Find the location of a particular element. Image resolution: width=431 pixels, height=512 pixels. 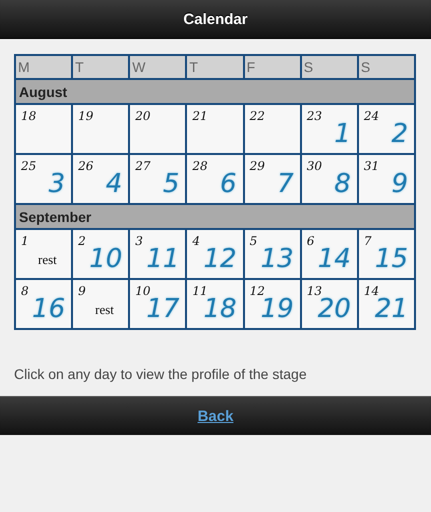

date-number: 8 is located at coordinates (25, 291).